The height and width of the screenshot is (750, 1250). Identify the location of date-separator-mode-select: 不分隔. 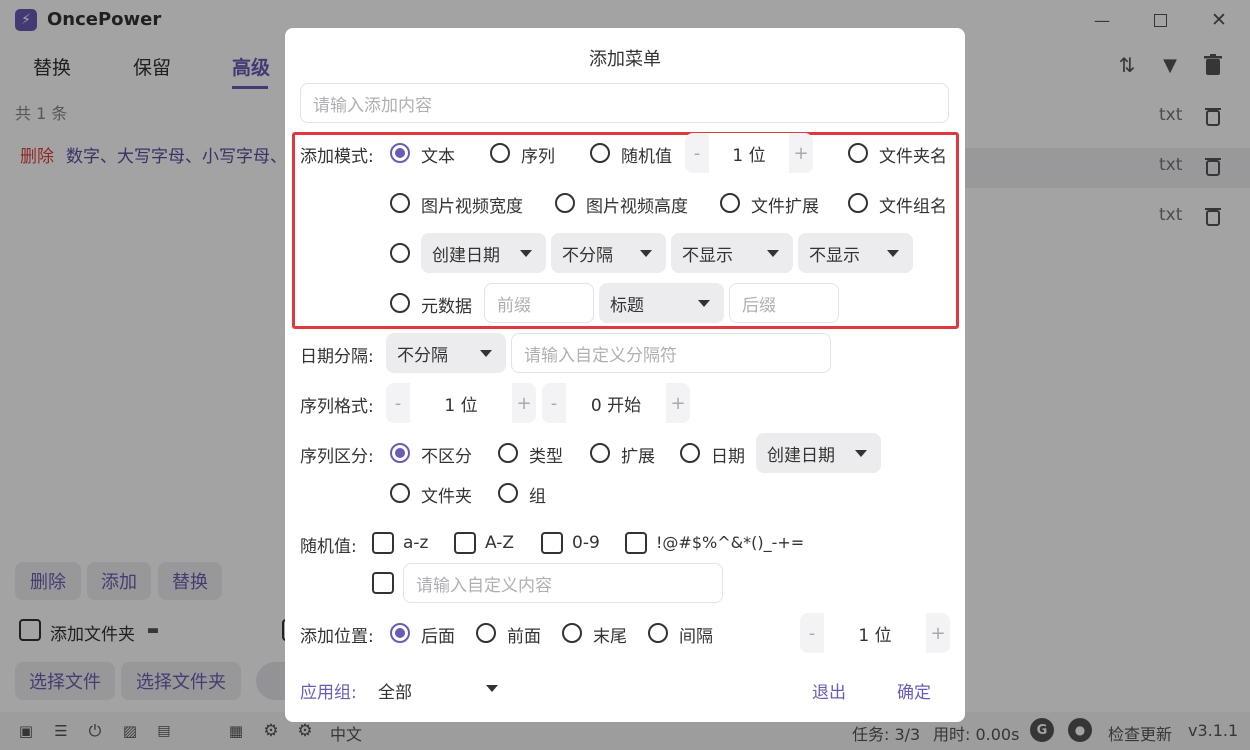
(446, 353).